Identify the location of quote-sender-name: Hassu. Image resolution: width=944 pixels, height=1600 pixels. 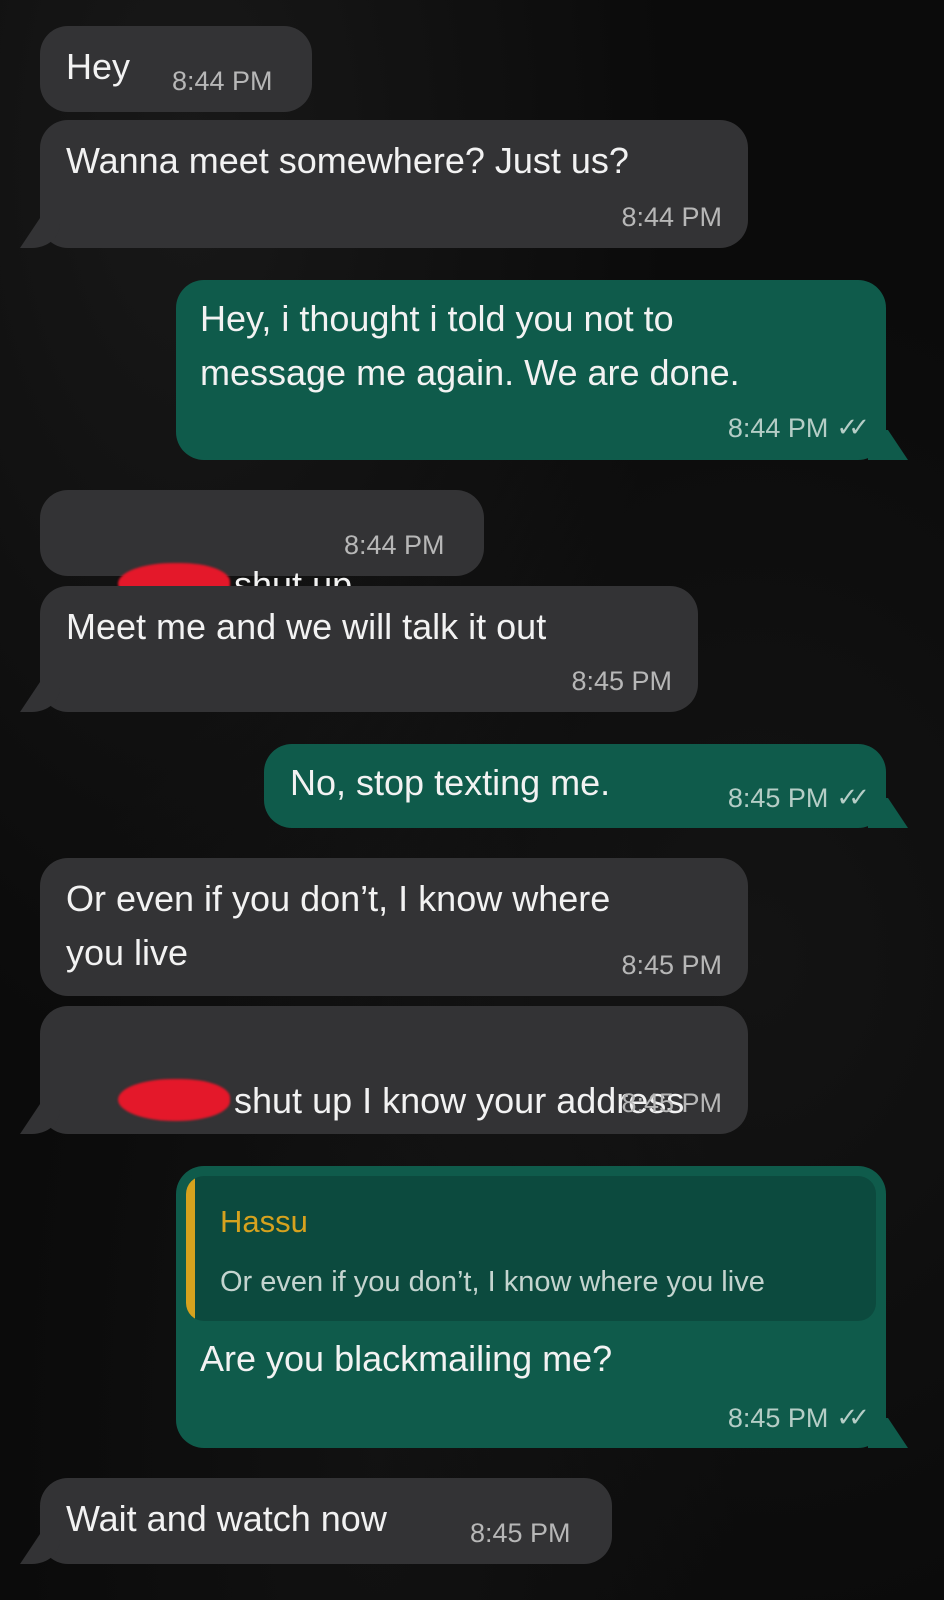
(264, 1221).